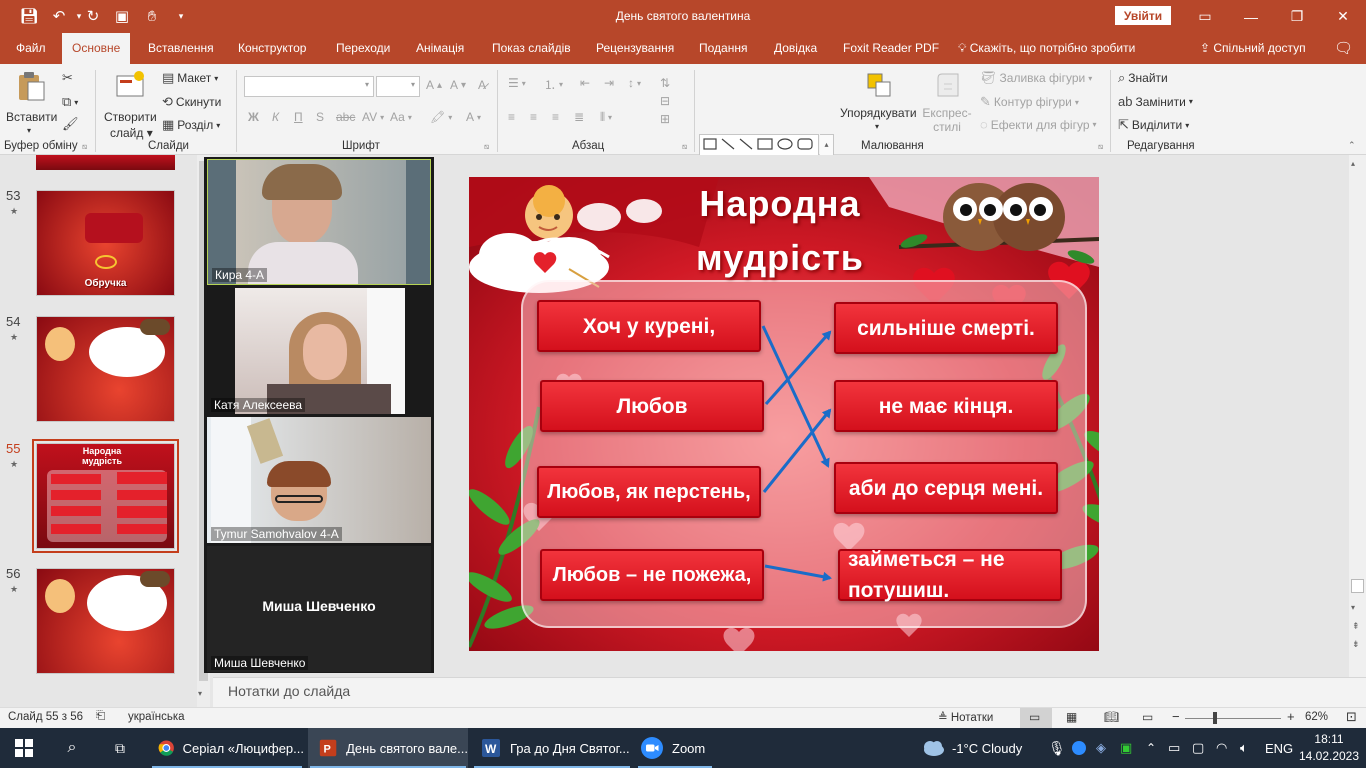 The width and height of the screenshot is (1366, 768). What do you see at coordinates (1036, 78) in the screenshot?
I see `shape-fill-button: 🪣︎ Заливка фігури ▾` at bounding box center [1036, 78].